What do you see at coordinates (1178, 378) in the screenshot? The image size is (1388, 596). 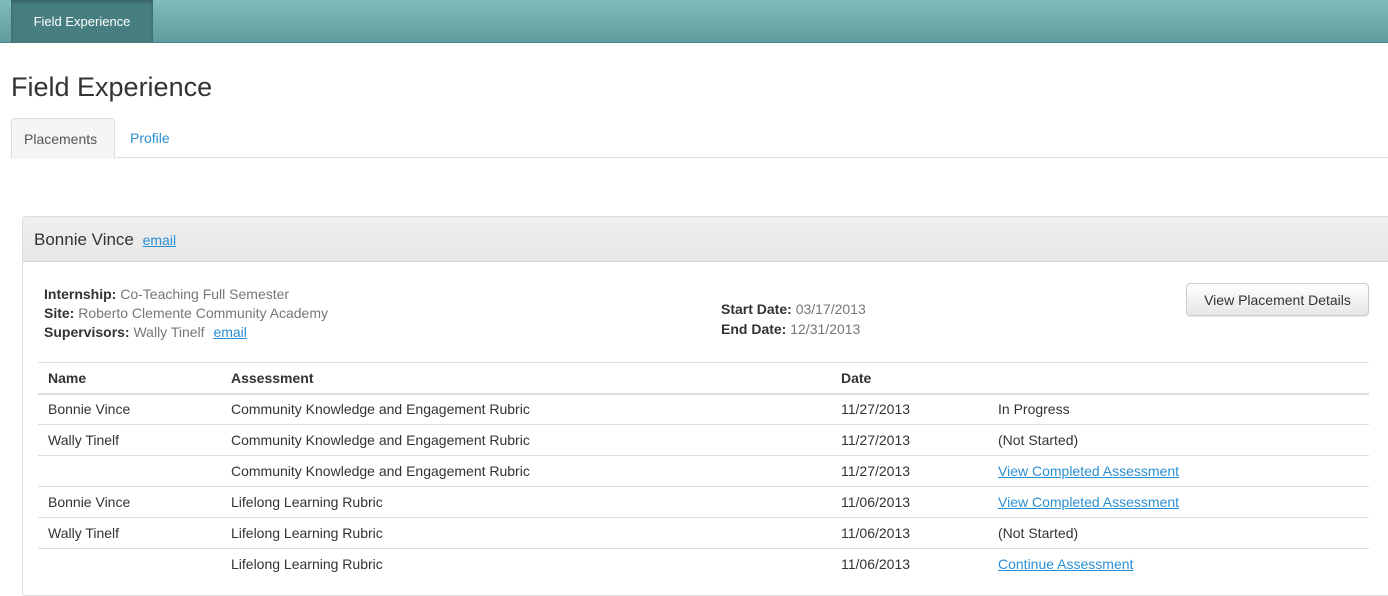 I see `column-header-status` at bounding box center [1178, 378].